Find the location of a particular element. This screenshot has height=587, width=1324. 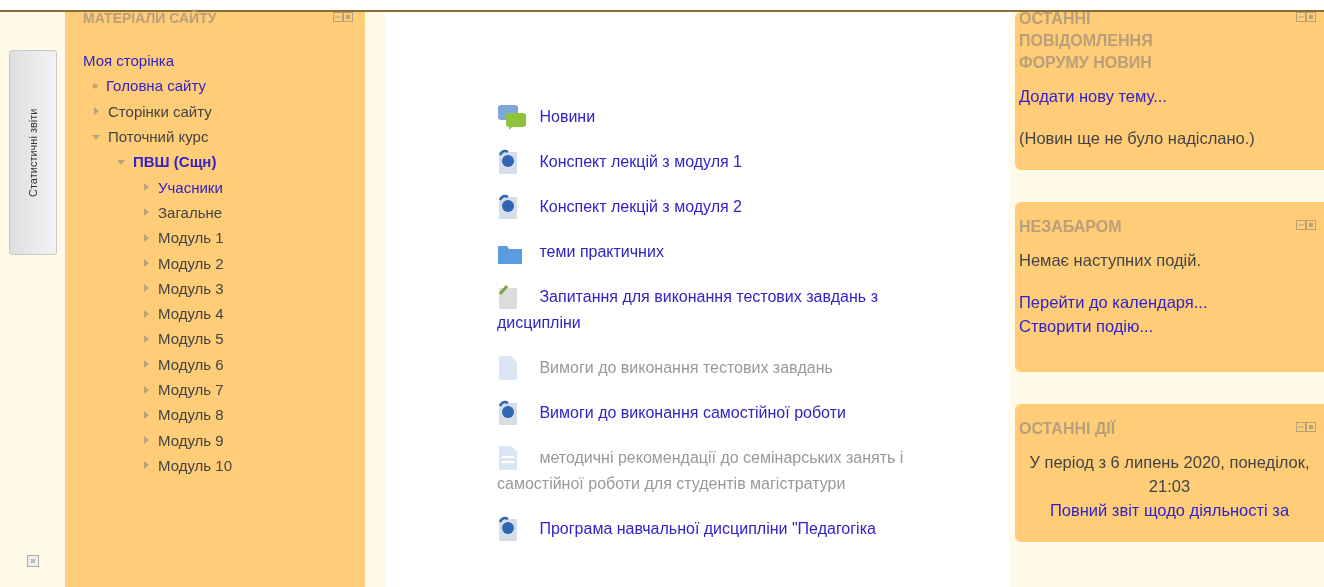

activity-link: Конспект лекцій з модуля 2 is located at coordinates (712, 207).